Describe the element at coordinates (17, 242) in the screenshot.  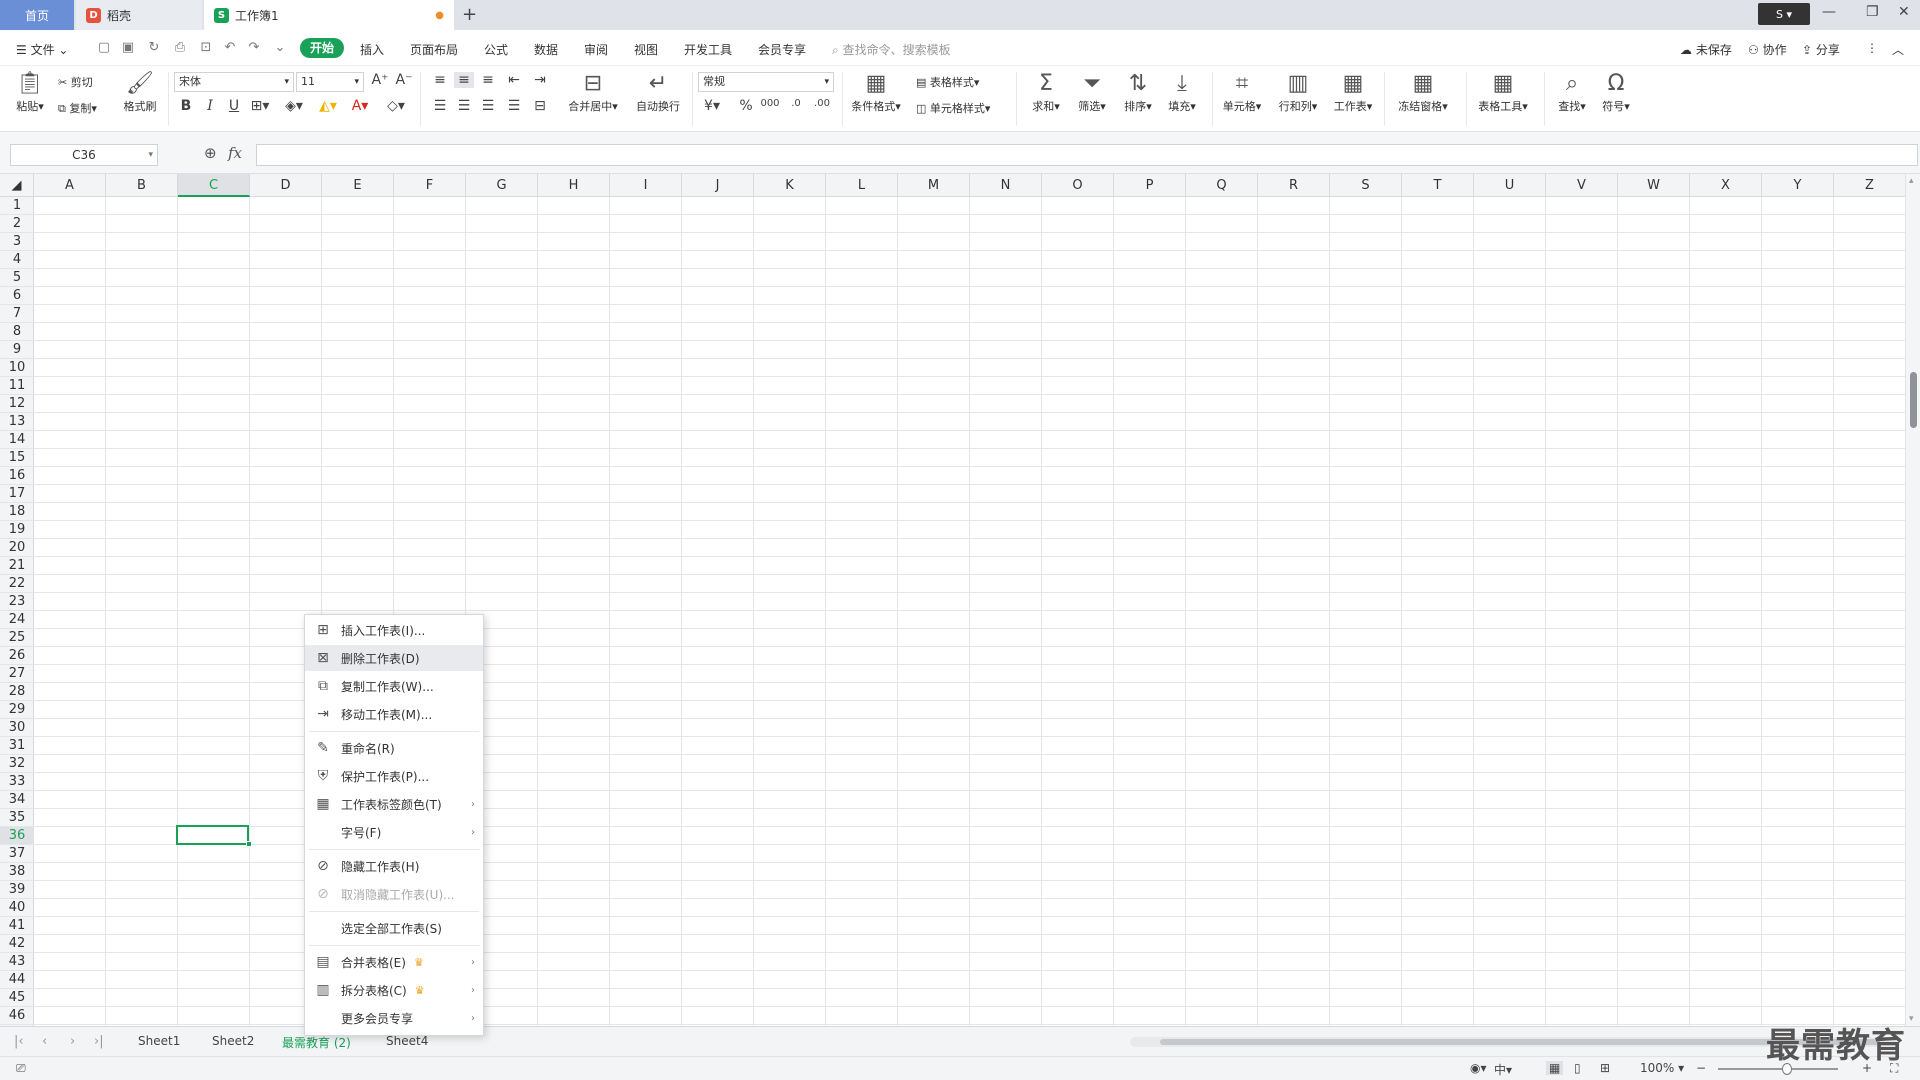
I see `row-header: 3` at that location.